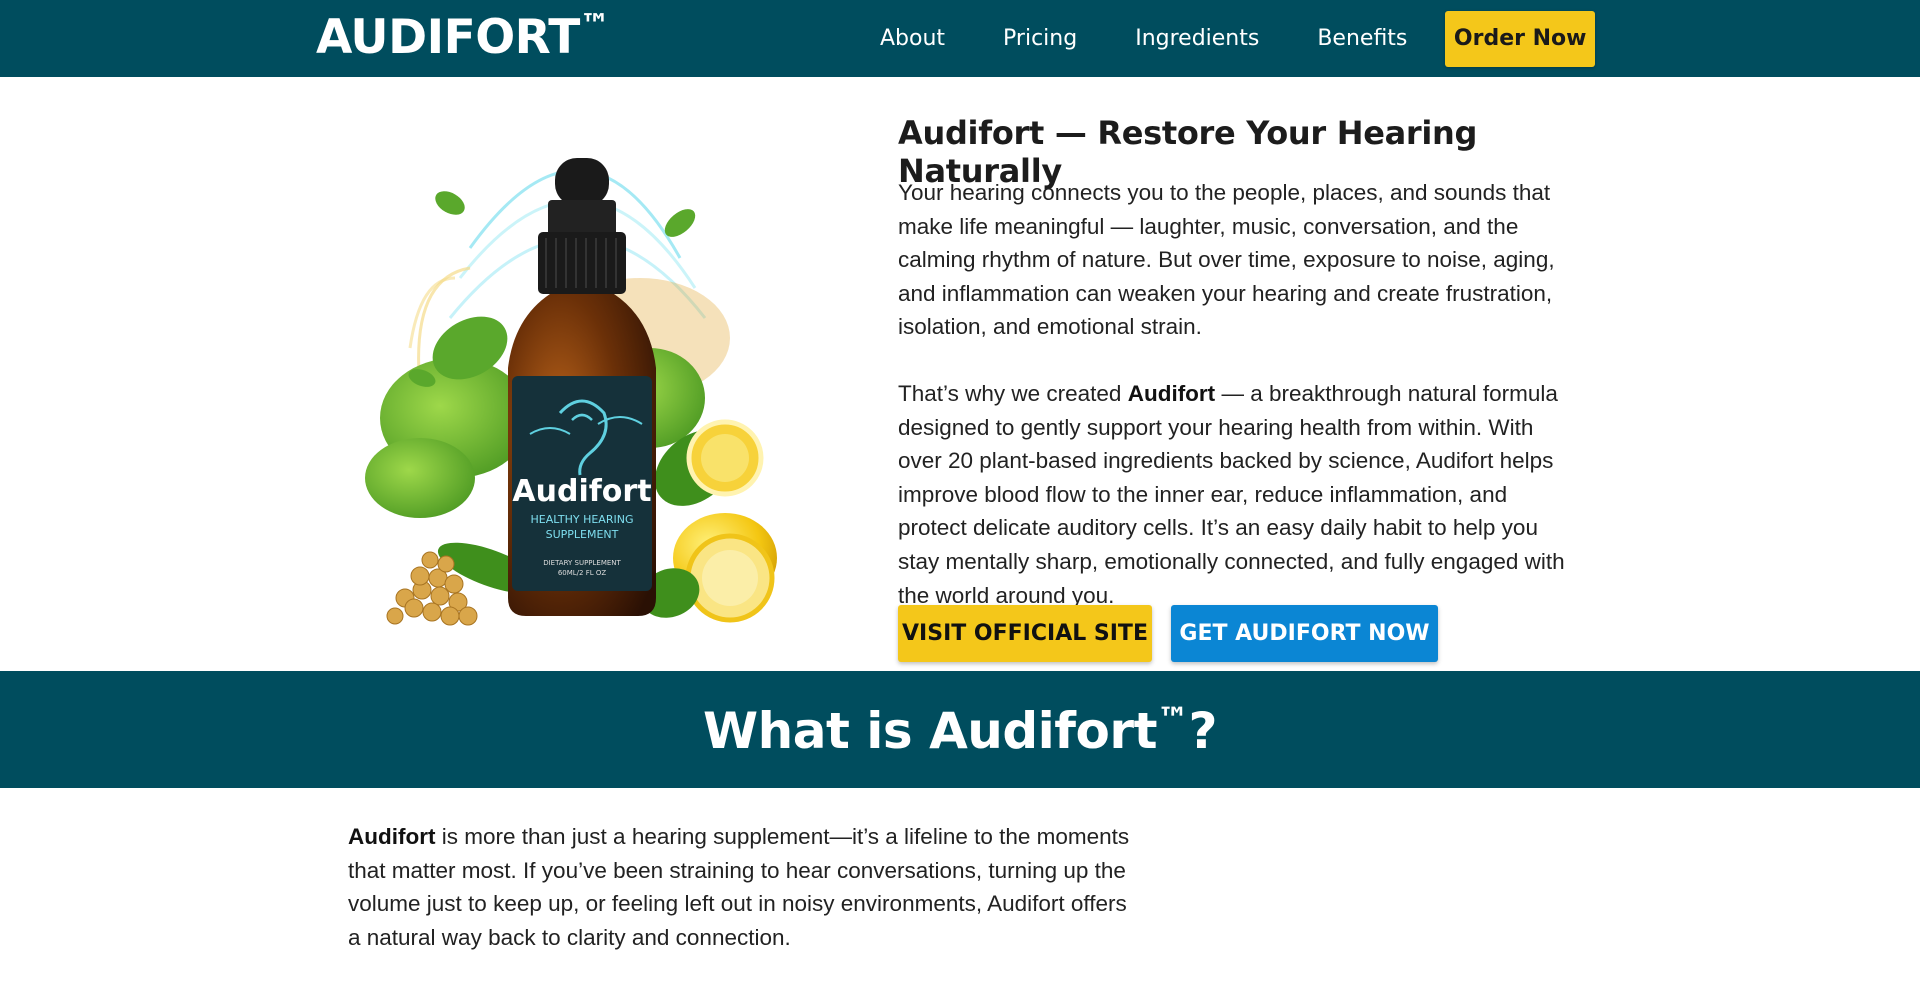 The height and width of the screenshot is (993, 1920). Describe the element at coordinates (582, 519) in the screenshot. I see `bottle-label-line1: HEALTHY HEARING` at that location.